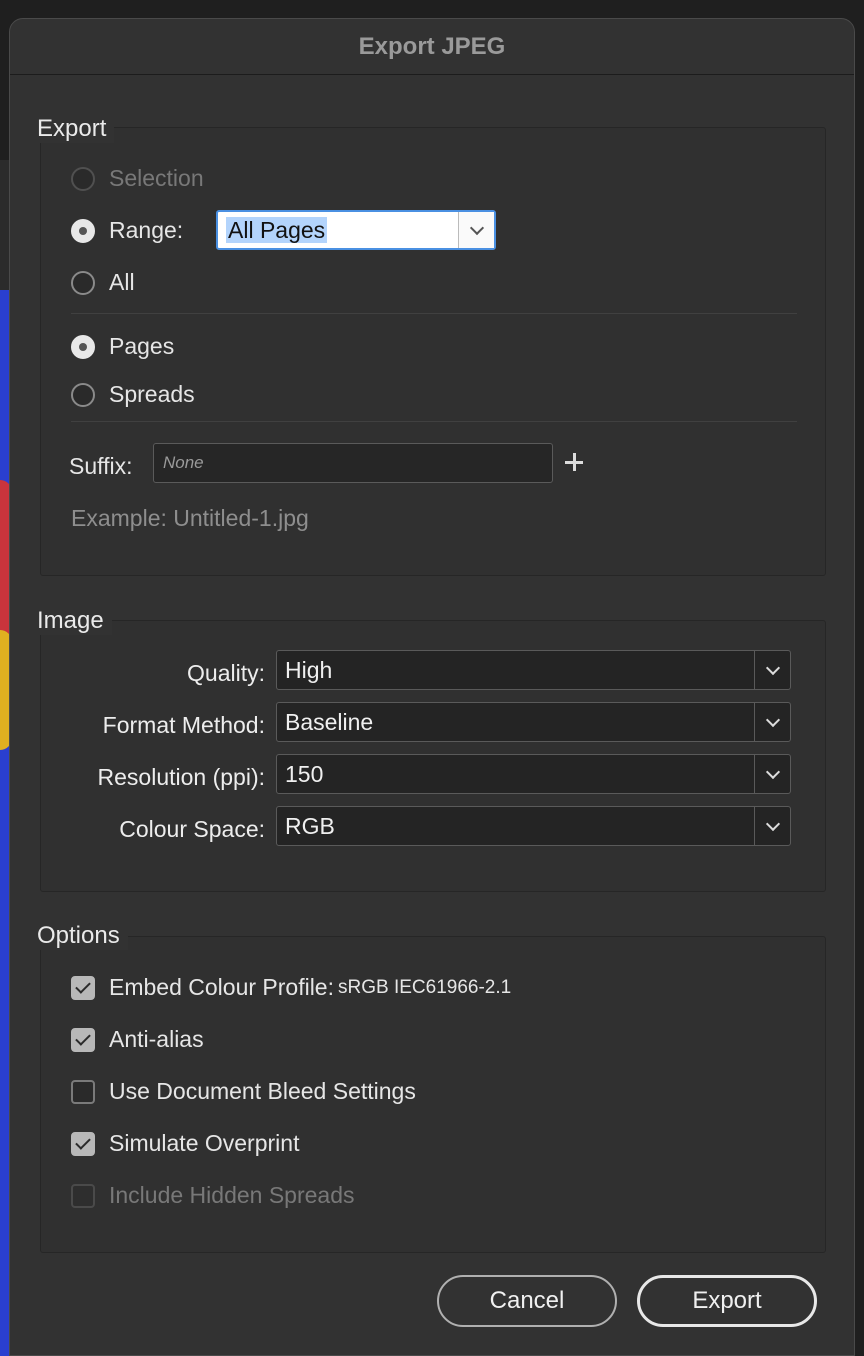 The width and height of the screenshot is (864, 1356). I want to click on selection-radio, so click(83, 178).